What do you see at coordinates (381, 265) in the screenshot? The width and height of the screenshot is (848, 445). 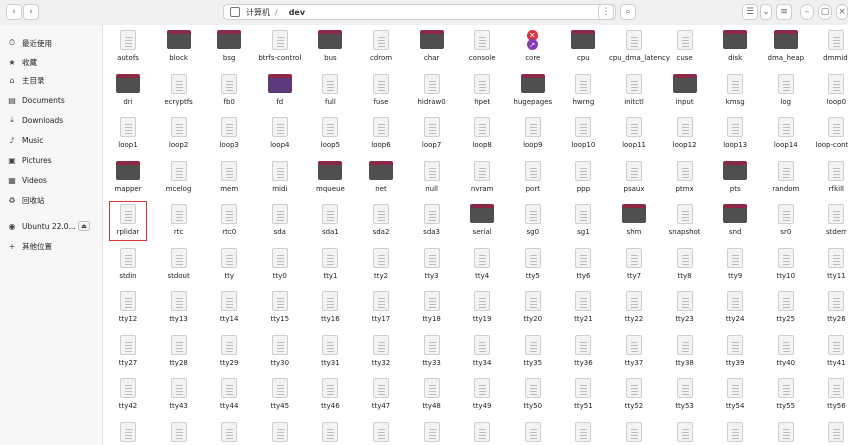 I see `file-item: tty2` at bounding box center [381, 265].